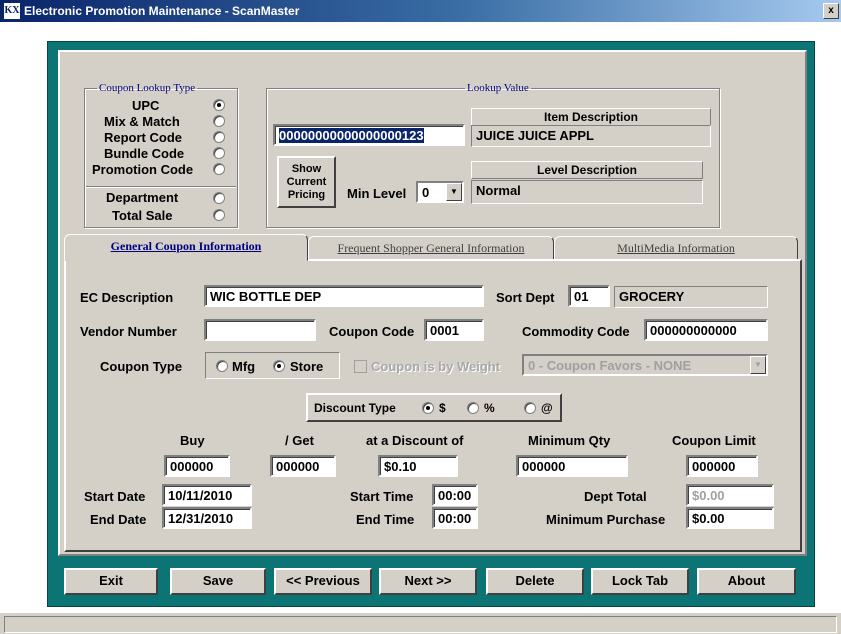  Describe the element at coordinates (142, 121) in the screenshot. I see `lookup-mixmatch-label: Mix & Match` at that location.